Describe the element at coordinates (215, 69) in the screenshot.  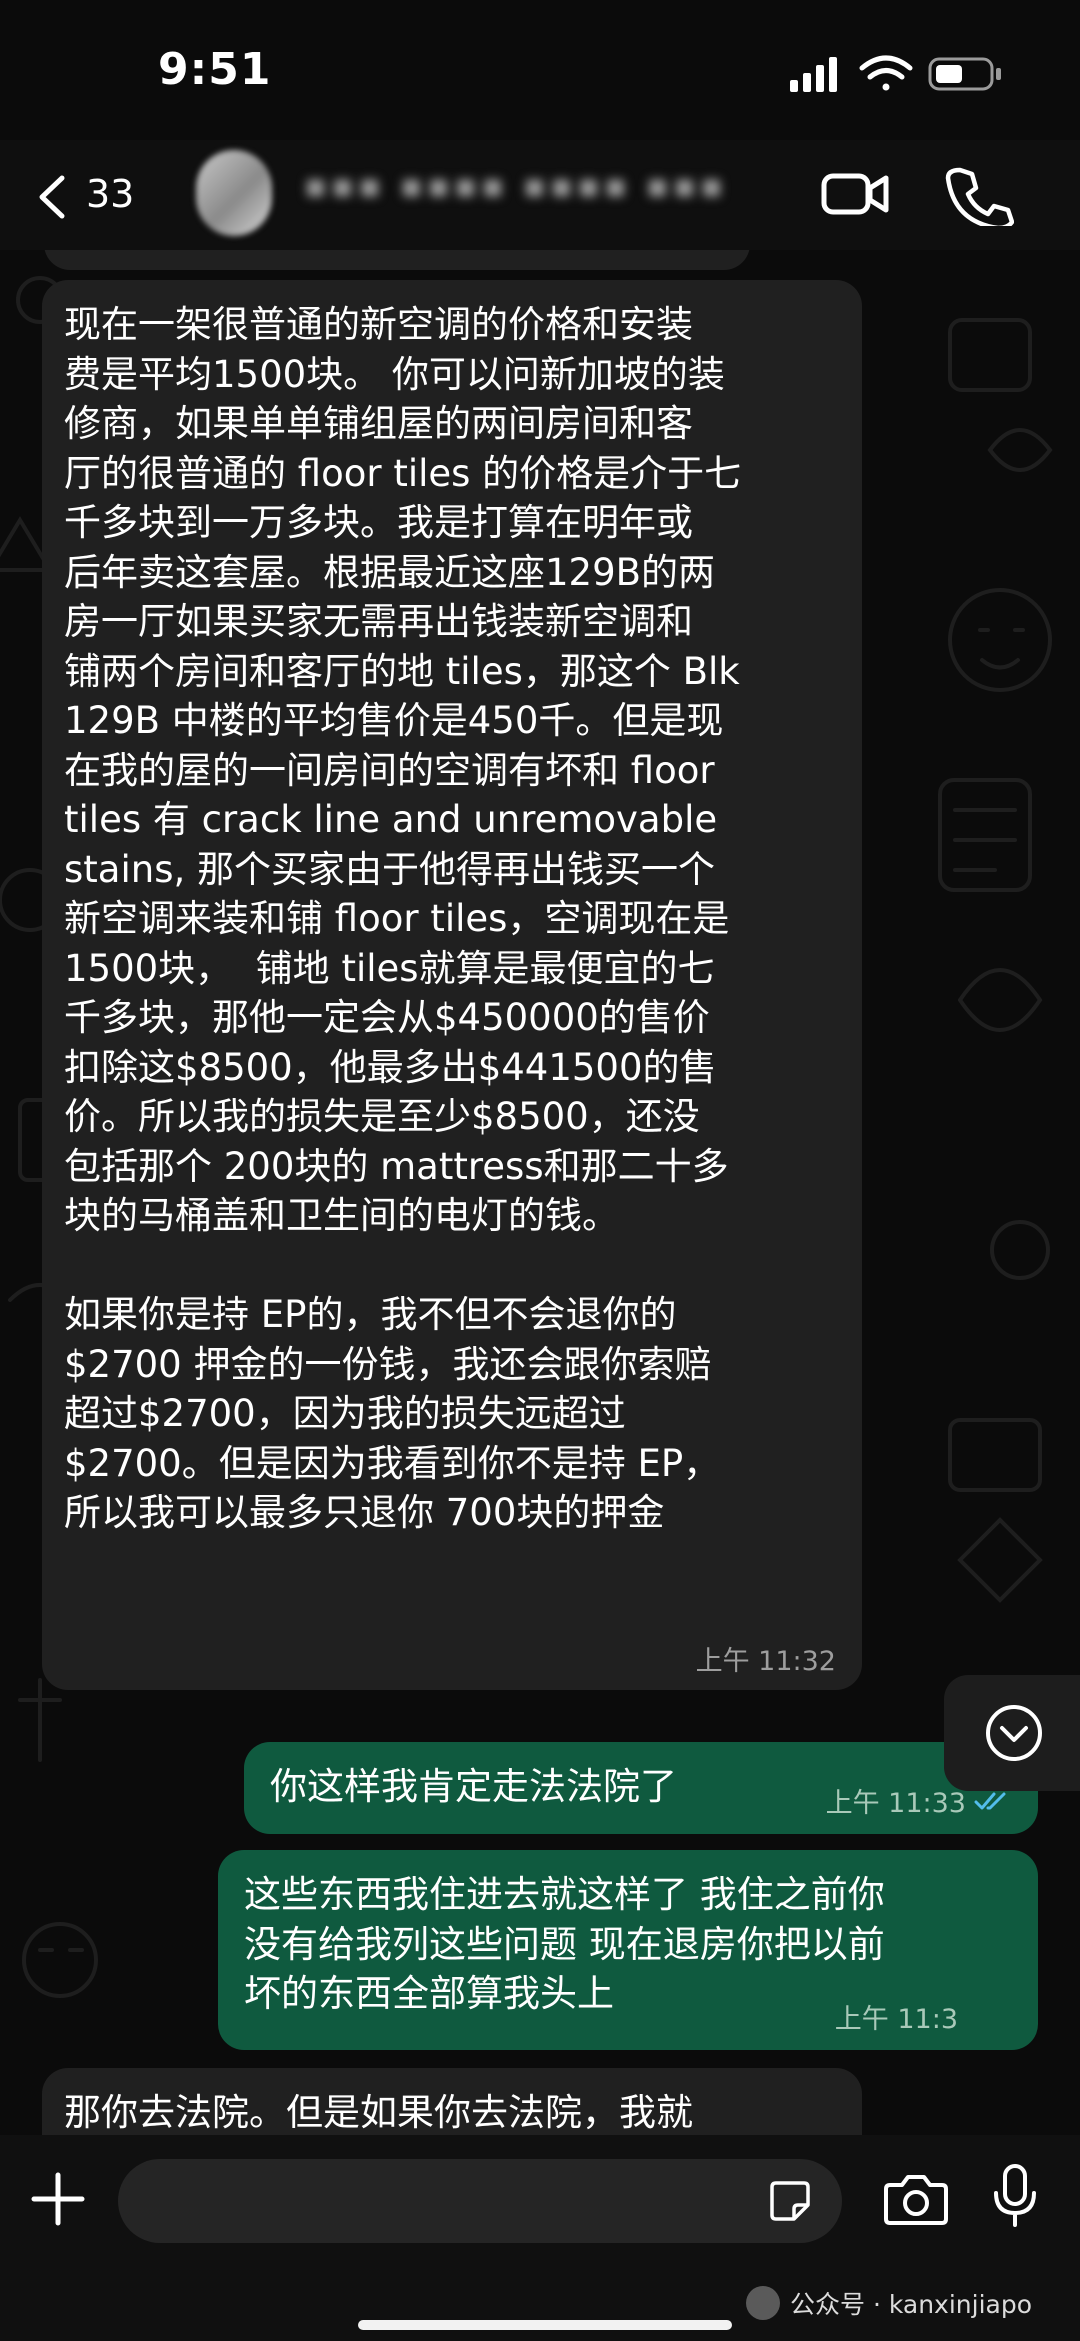
I see `status-time: 9:51` at that location.